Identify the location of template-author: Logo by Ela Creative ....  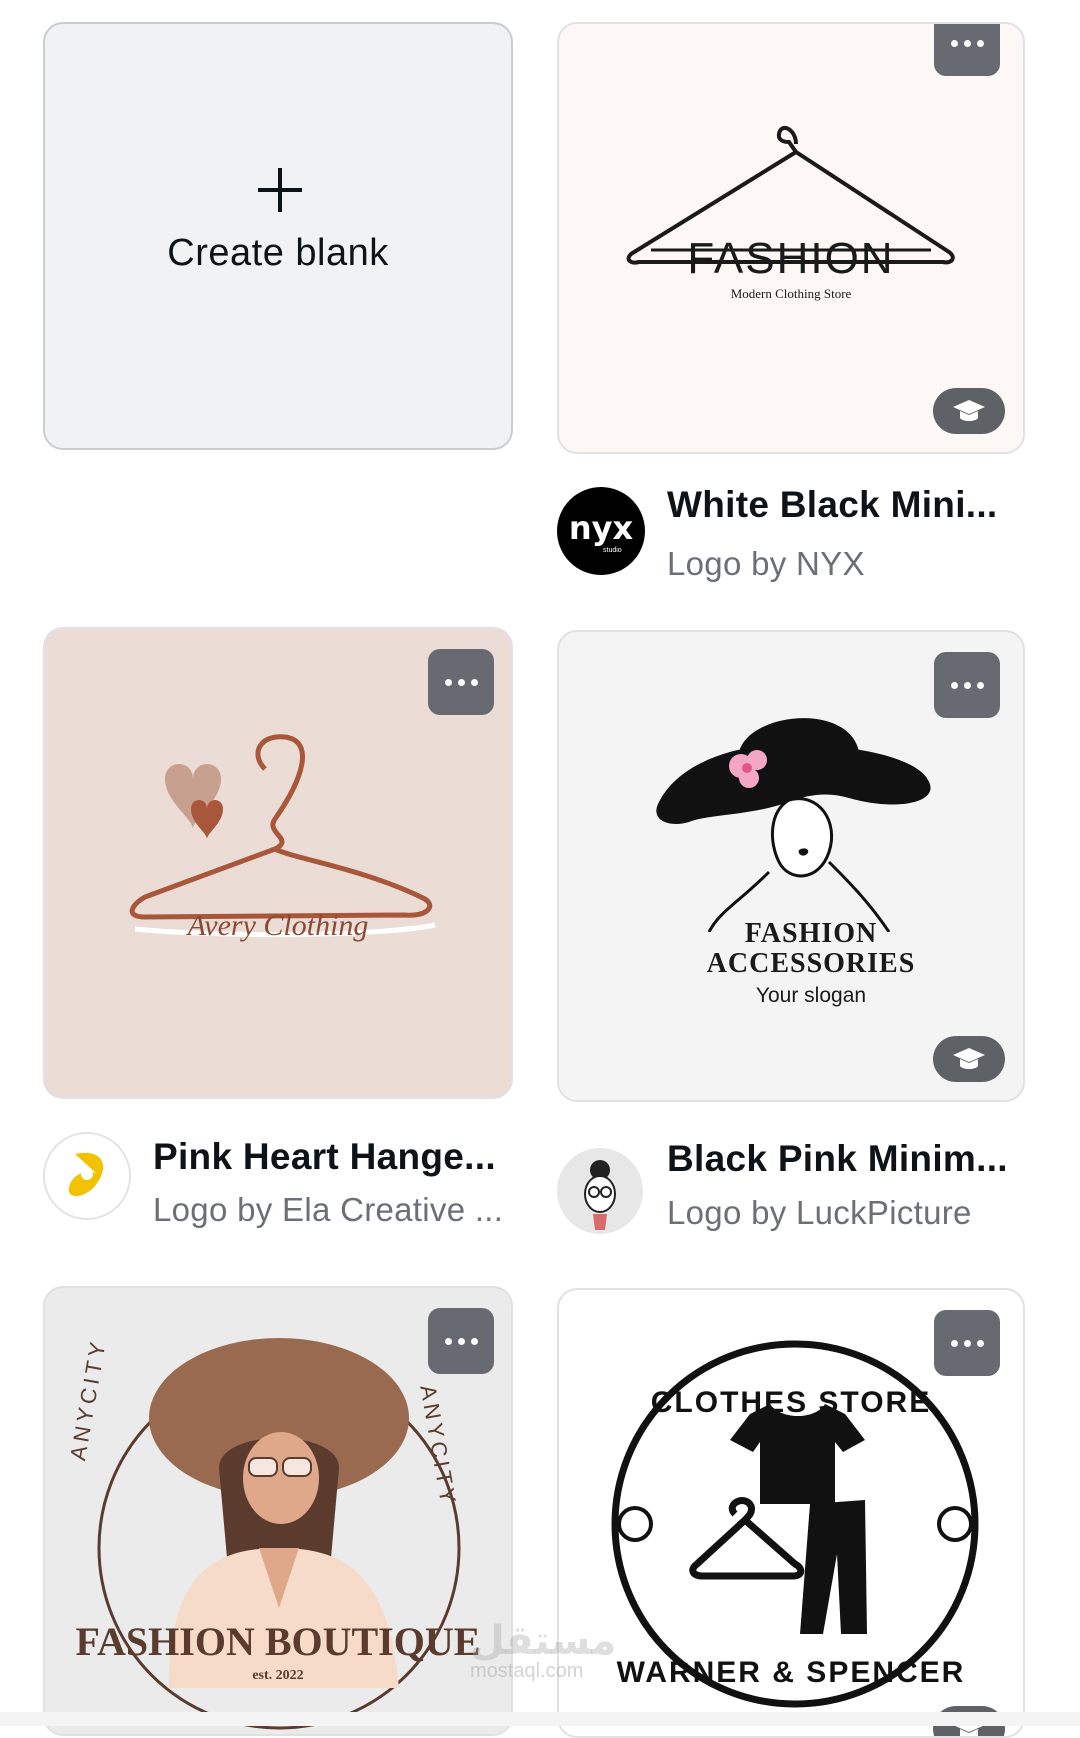
(328, 1210).